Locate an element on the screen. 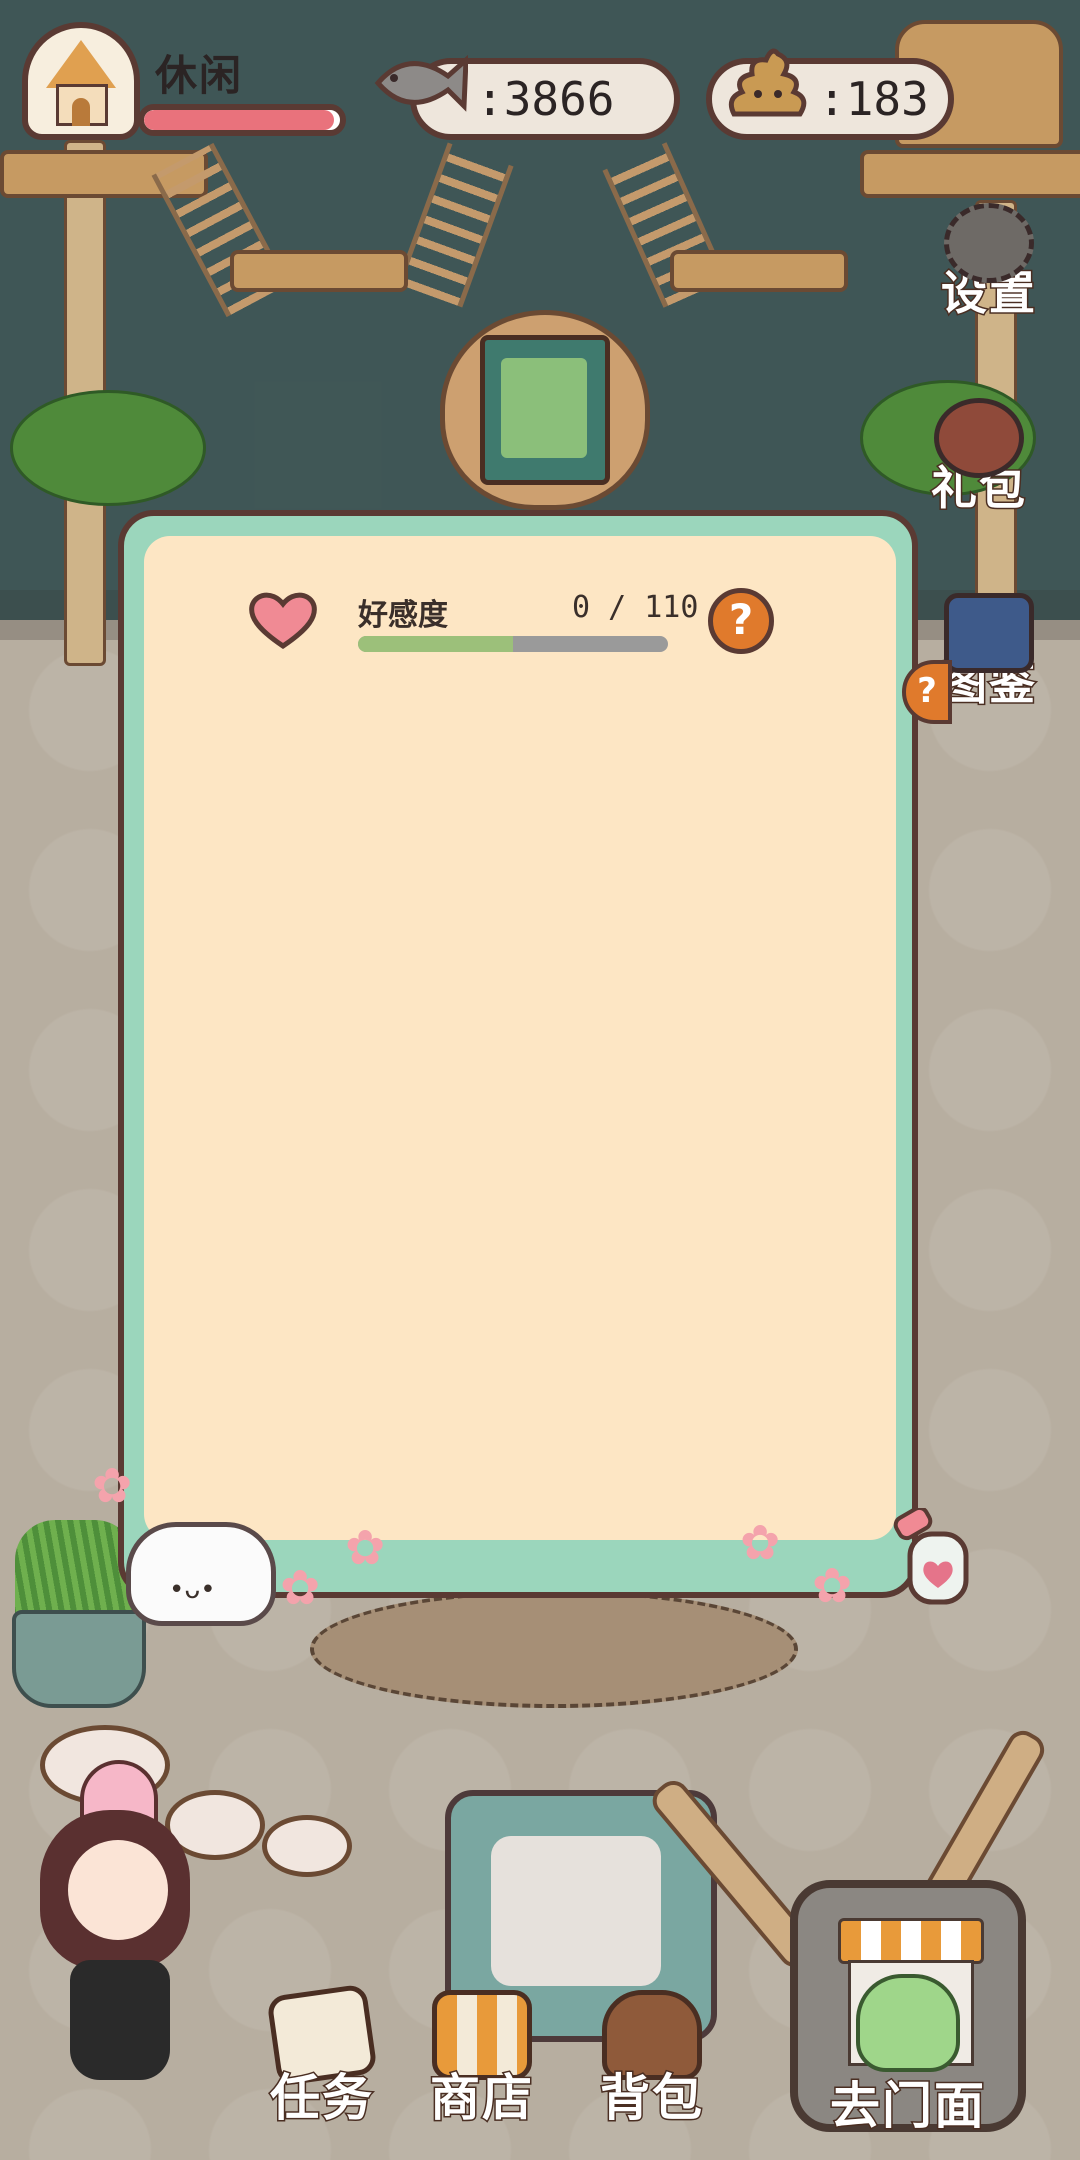  settings-button: 设置 is located at coordinates (989, 258).